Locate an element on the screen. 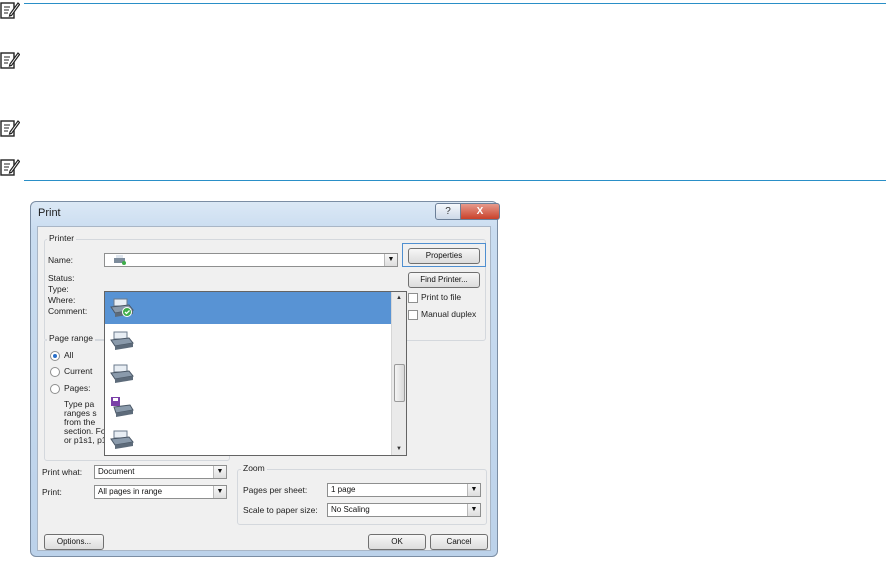 This screenshot has height=562, width=886. current-radio is located at coordinates (55, 372).